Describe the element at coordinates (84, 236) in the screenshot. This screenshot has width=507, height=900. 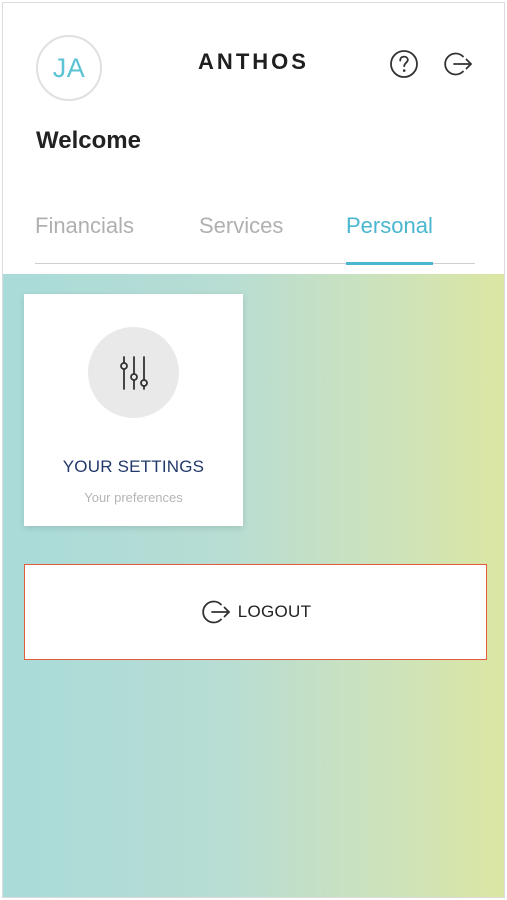
I see `tab-financials: Financials` at that location.